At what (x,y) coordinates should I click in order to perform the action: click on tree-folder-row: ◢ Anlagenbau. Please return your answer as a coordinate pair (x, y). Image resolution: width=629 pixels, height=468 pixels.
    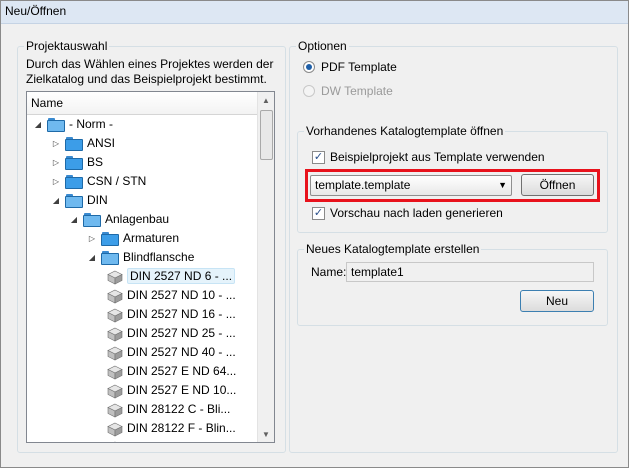
    Looking at the image, I should click on (142, 220).